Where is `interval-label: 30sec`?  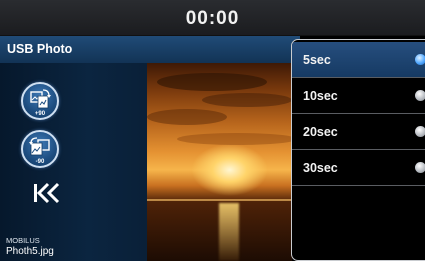 interval-label: 30sec is located at coordinates (320, 168).